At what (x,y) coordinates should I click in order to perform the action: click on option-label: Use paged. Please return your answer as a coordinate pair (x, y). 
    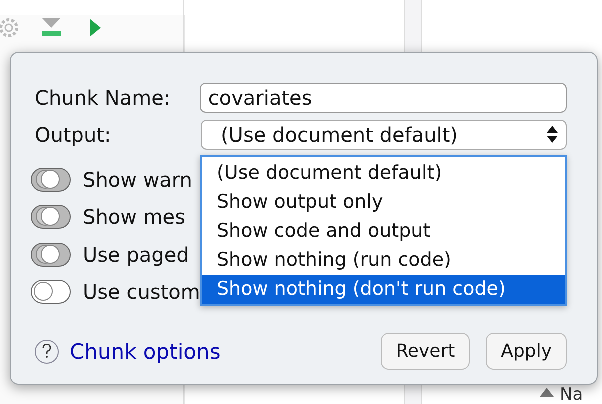
    Looking at the image, I should click on (136, 254).